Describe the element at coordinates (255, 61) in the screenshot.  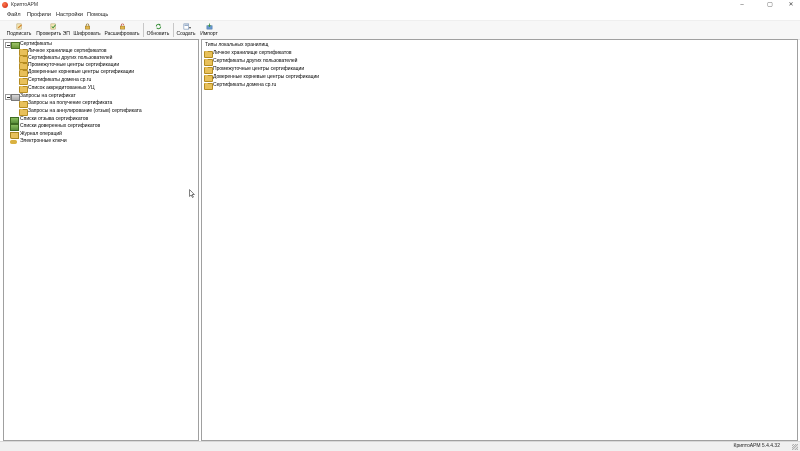
I see `list-item-label: Сертификаты других пользователей` at that location.